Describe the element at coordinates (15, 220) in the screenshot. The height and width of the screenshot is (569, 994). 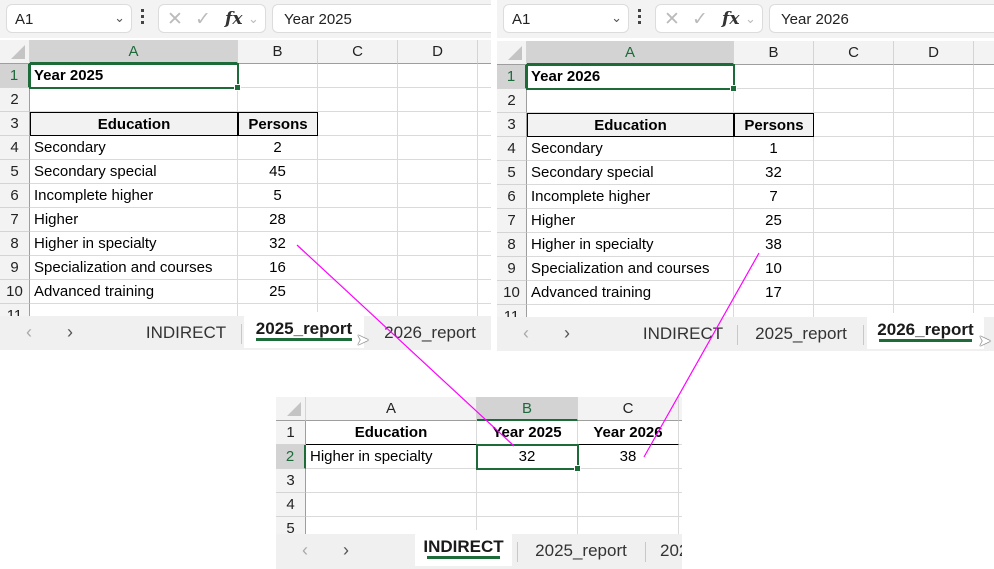
I see `row-header-7: 7` at that location.